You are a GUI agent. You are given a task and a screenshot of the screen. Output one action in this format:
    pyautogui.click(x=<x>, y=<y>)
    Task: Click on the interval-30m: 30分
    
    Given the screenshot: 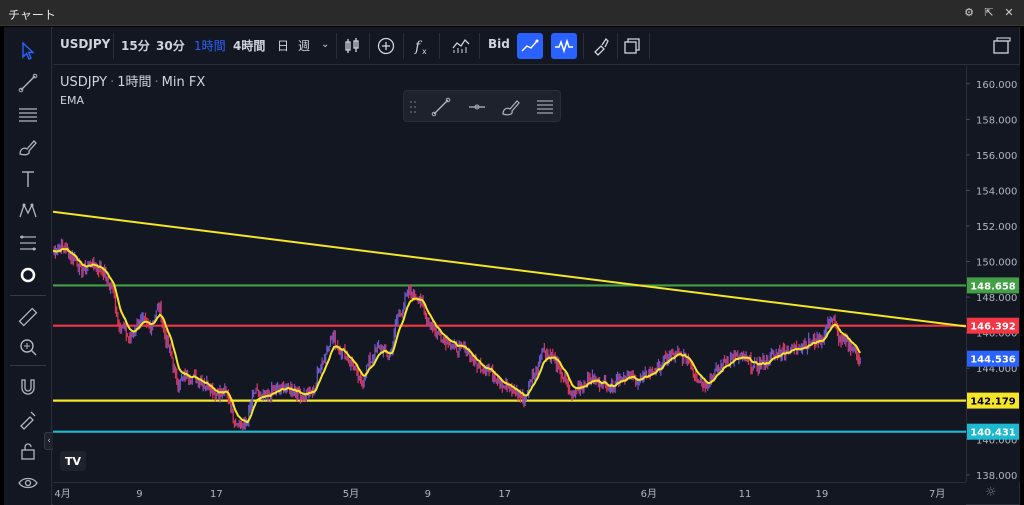 What is the action you would take?
    pyautogui.click(x=170, y=45)
    